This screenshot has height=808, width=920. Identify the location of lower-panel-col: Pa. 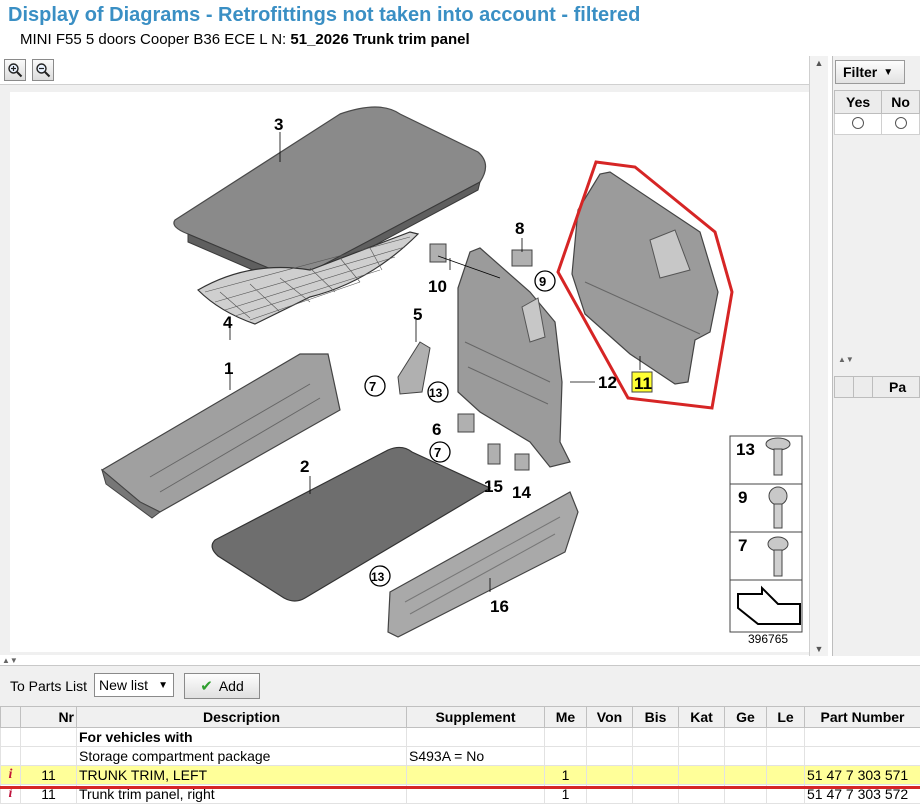
(898, 387).